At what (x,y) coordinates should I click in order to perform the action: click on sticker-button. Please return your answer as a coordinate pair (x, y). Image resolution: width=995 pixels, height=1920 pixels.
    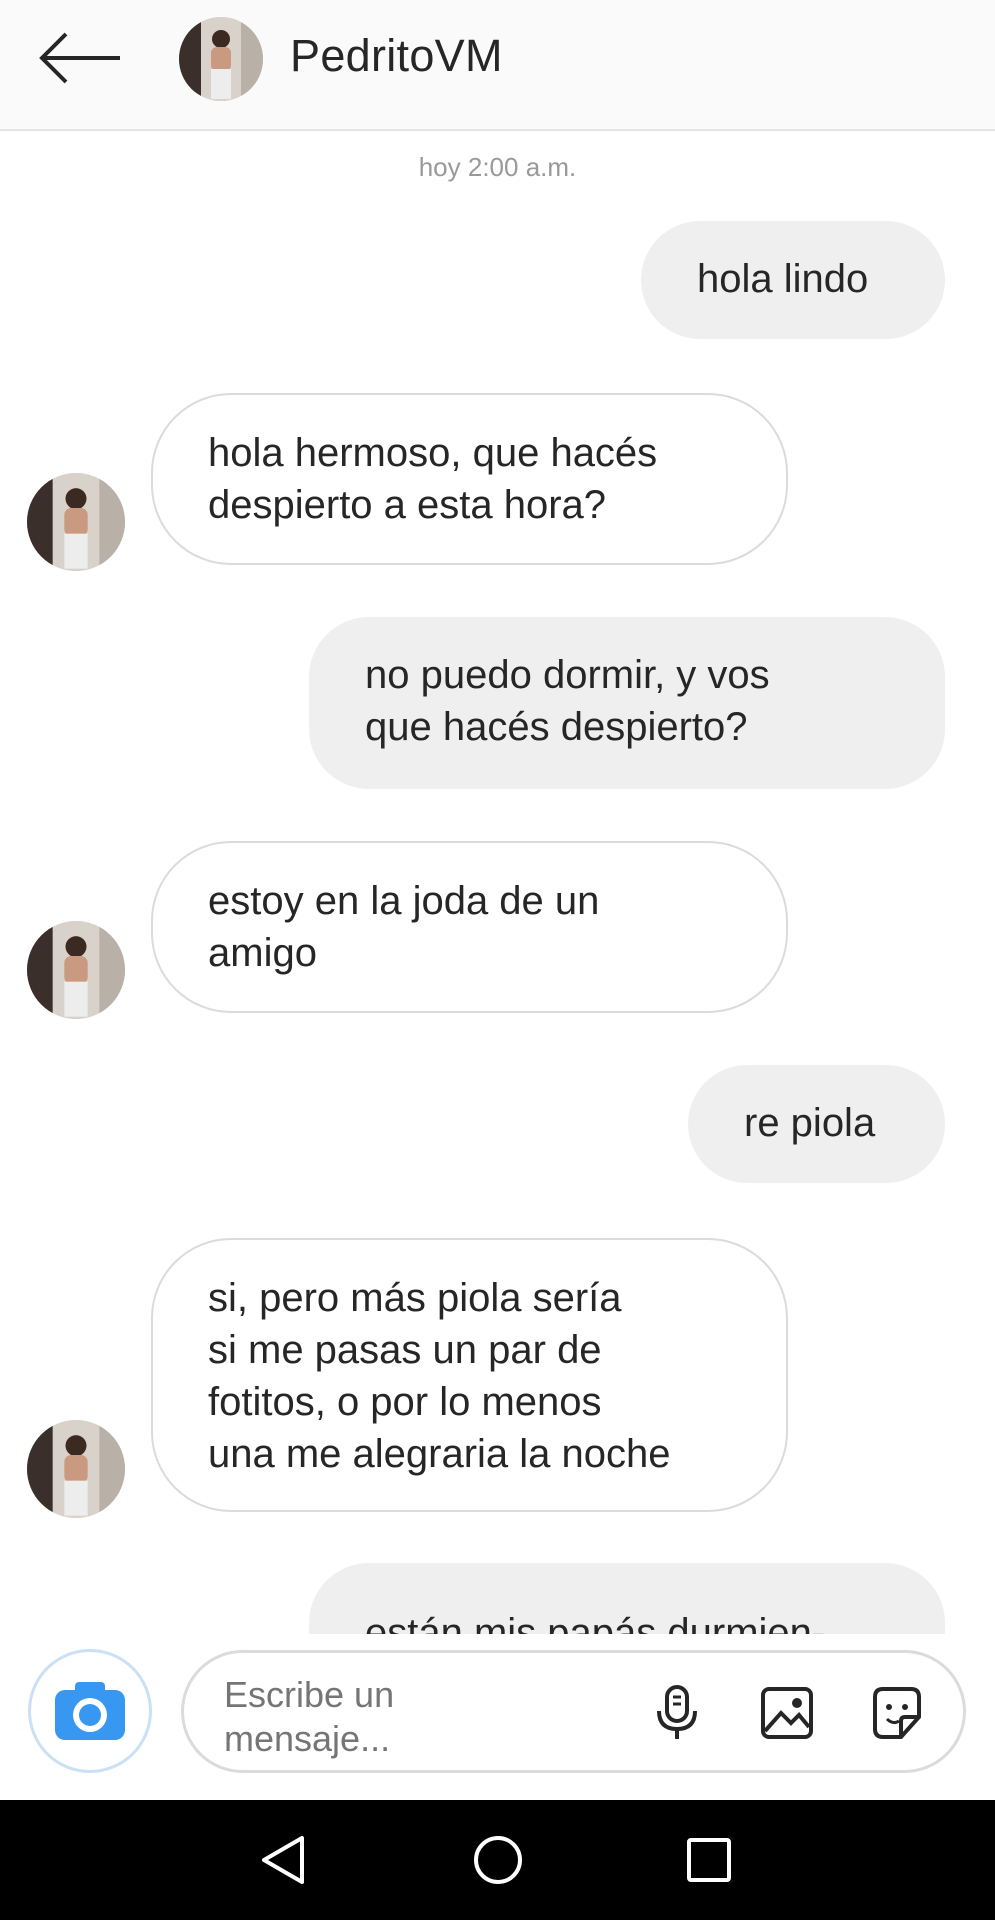
    Looking at the image, I should click on (897, 1713).